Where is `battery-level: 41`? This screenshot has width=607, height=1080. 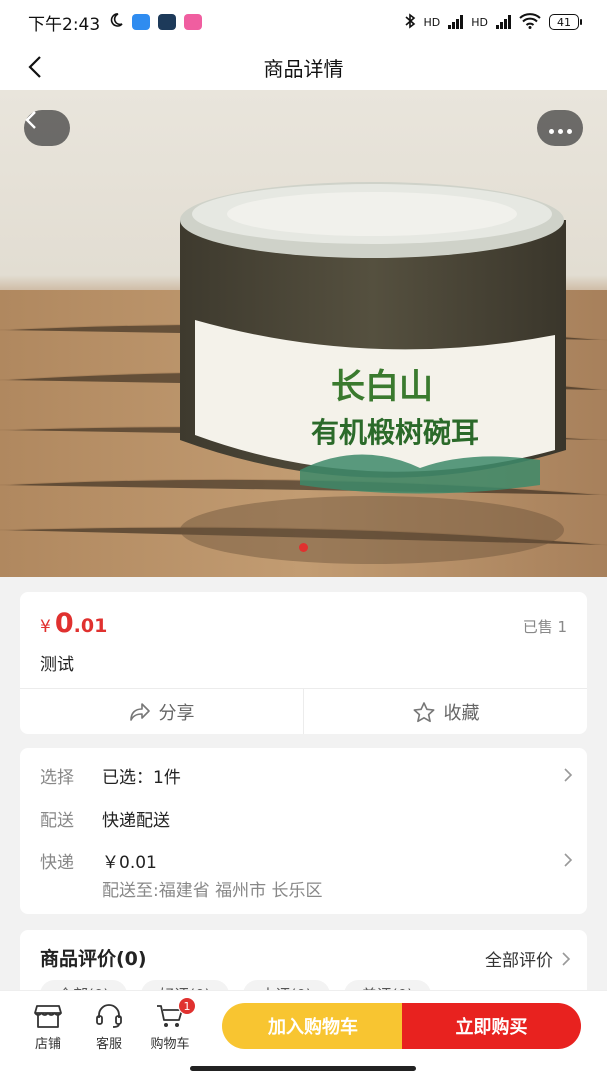
battery-level: 41 is located at coordinates (564, 22).